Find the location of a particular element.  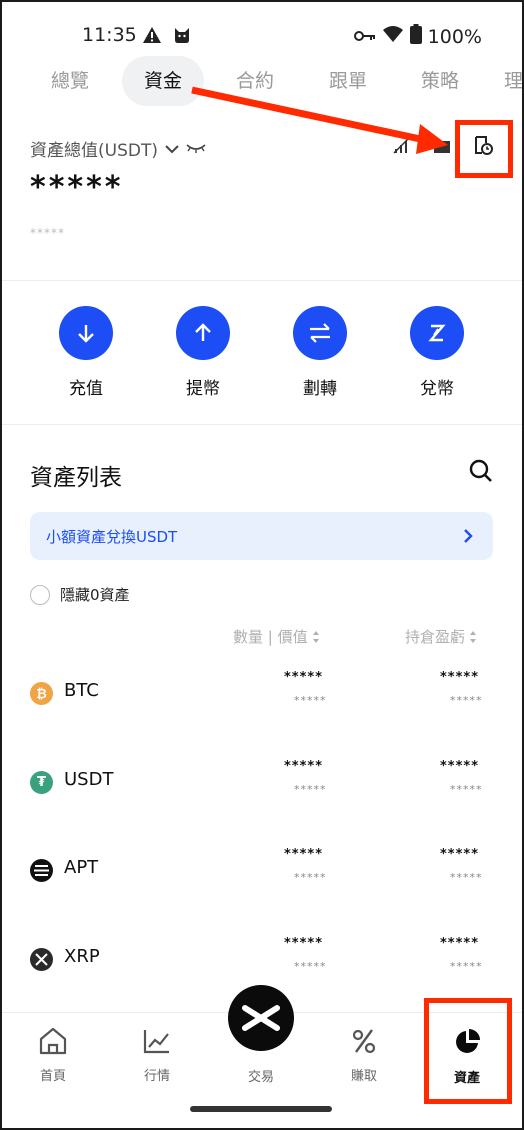

annotation-box-assets is located at coordinates (468, 1051).